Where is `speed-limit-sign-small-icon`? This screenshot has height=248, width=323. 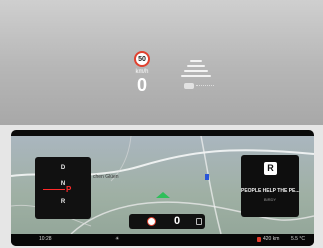
speed-limit-sign-small-icon is located at coordinates (151, 221).